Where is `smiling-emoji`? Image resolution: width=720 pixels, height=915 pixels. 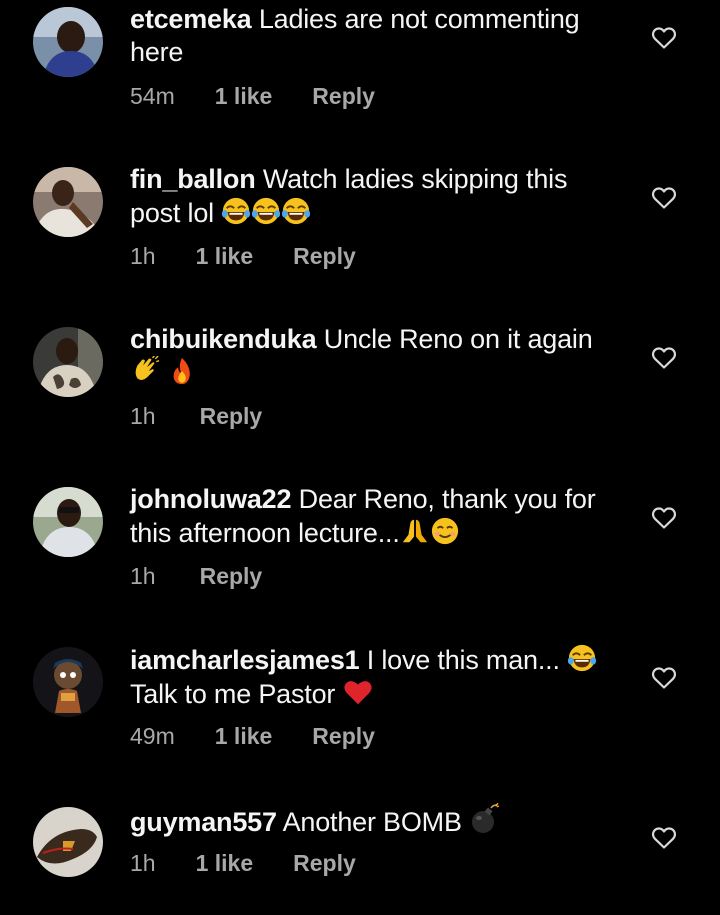
smiling-emoji is located at coordinates (445, 531).